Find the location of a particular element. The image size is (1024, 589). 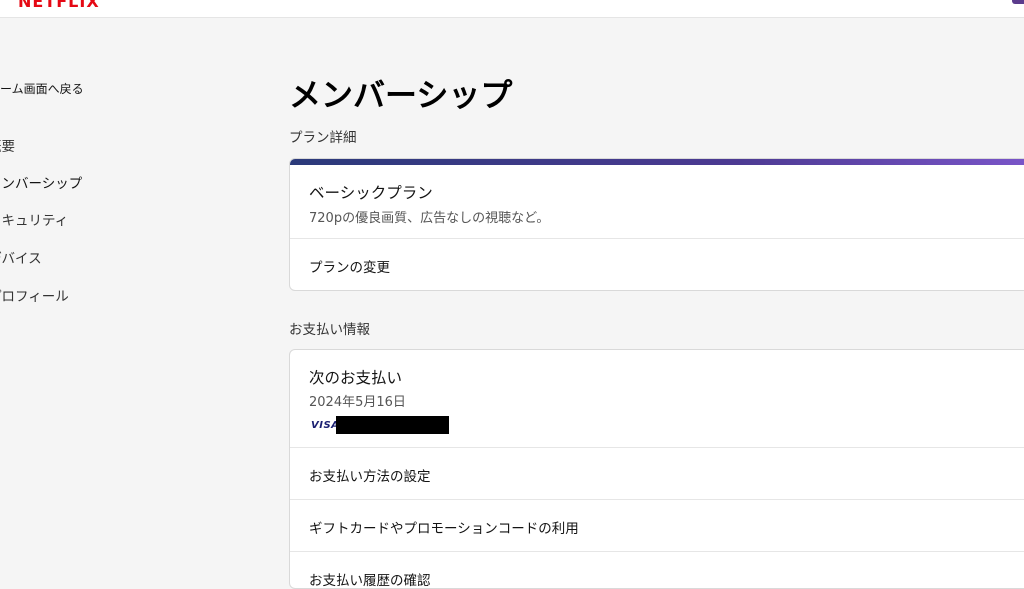

plan-name: ベーシックプラン is located at coordinates (371, 193).